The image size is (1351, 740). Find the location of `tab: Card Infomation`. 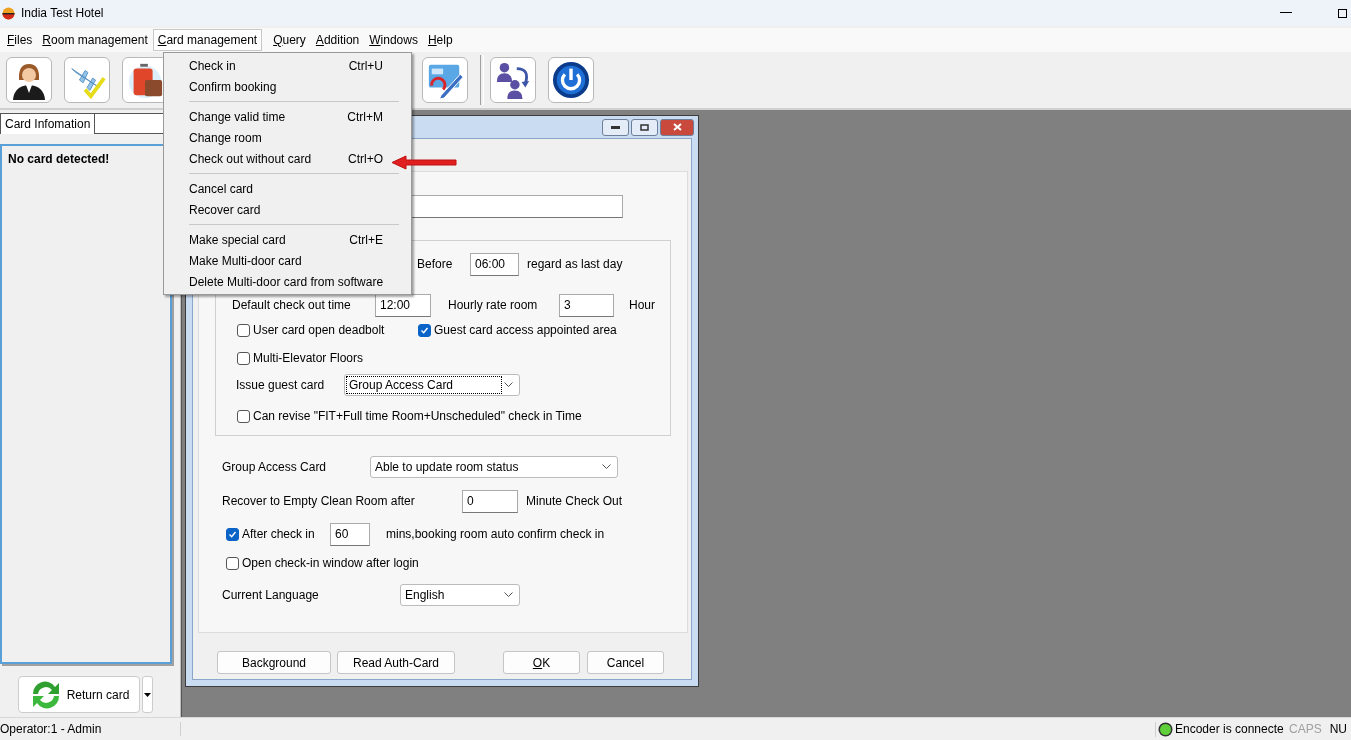

tab: Card Infomation is located at coordinates (48, 123).